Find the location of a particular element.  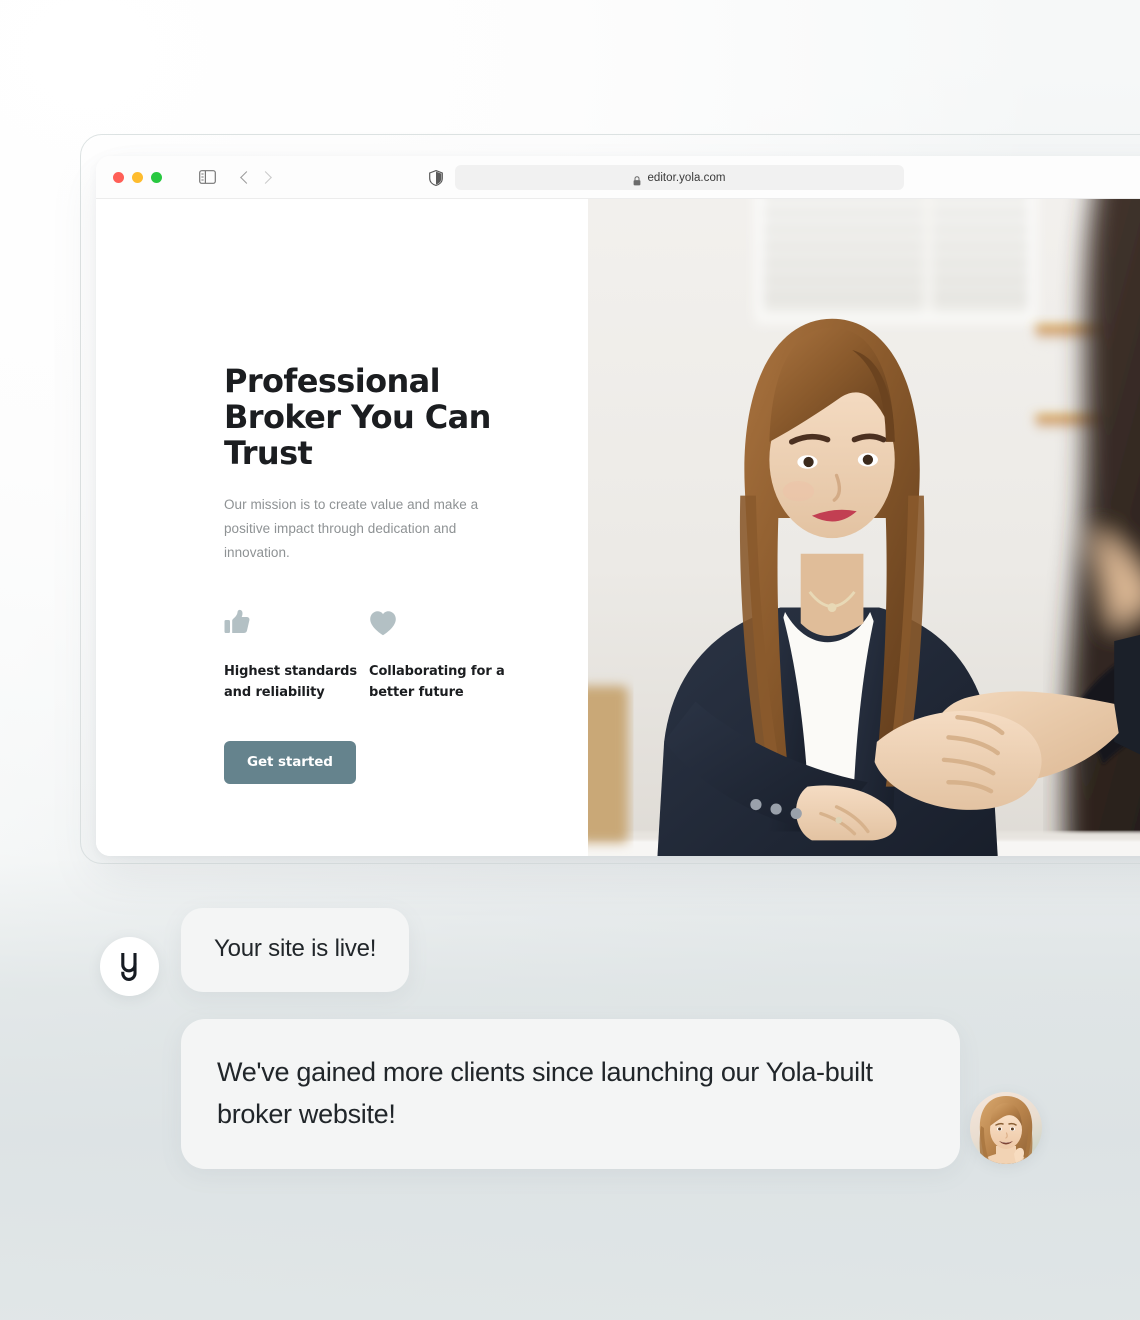

chevron-right-icon is located at coordinates (265, 177).